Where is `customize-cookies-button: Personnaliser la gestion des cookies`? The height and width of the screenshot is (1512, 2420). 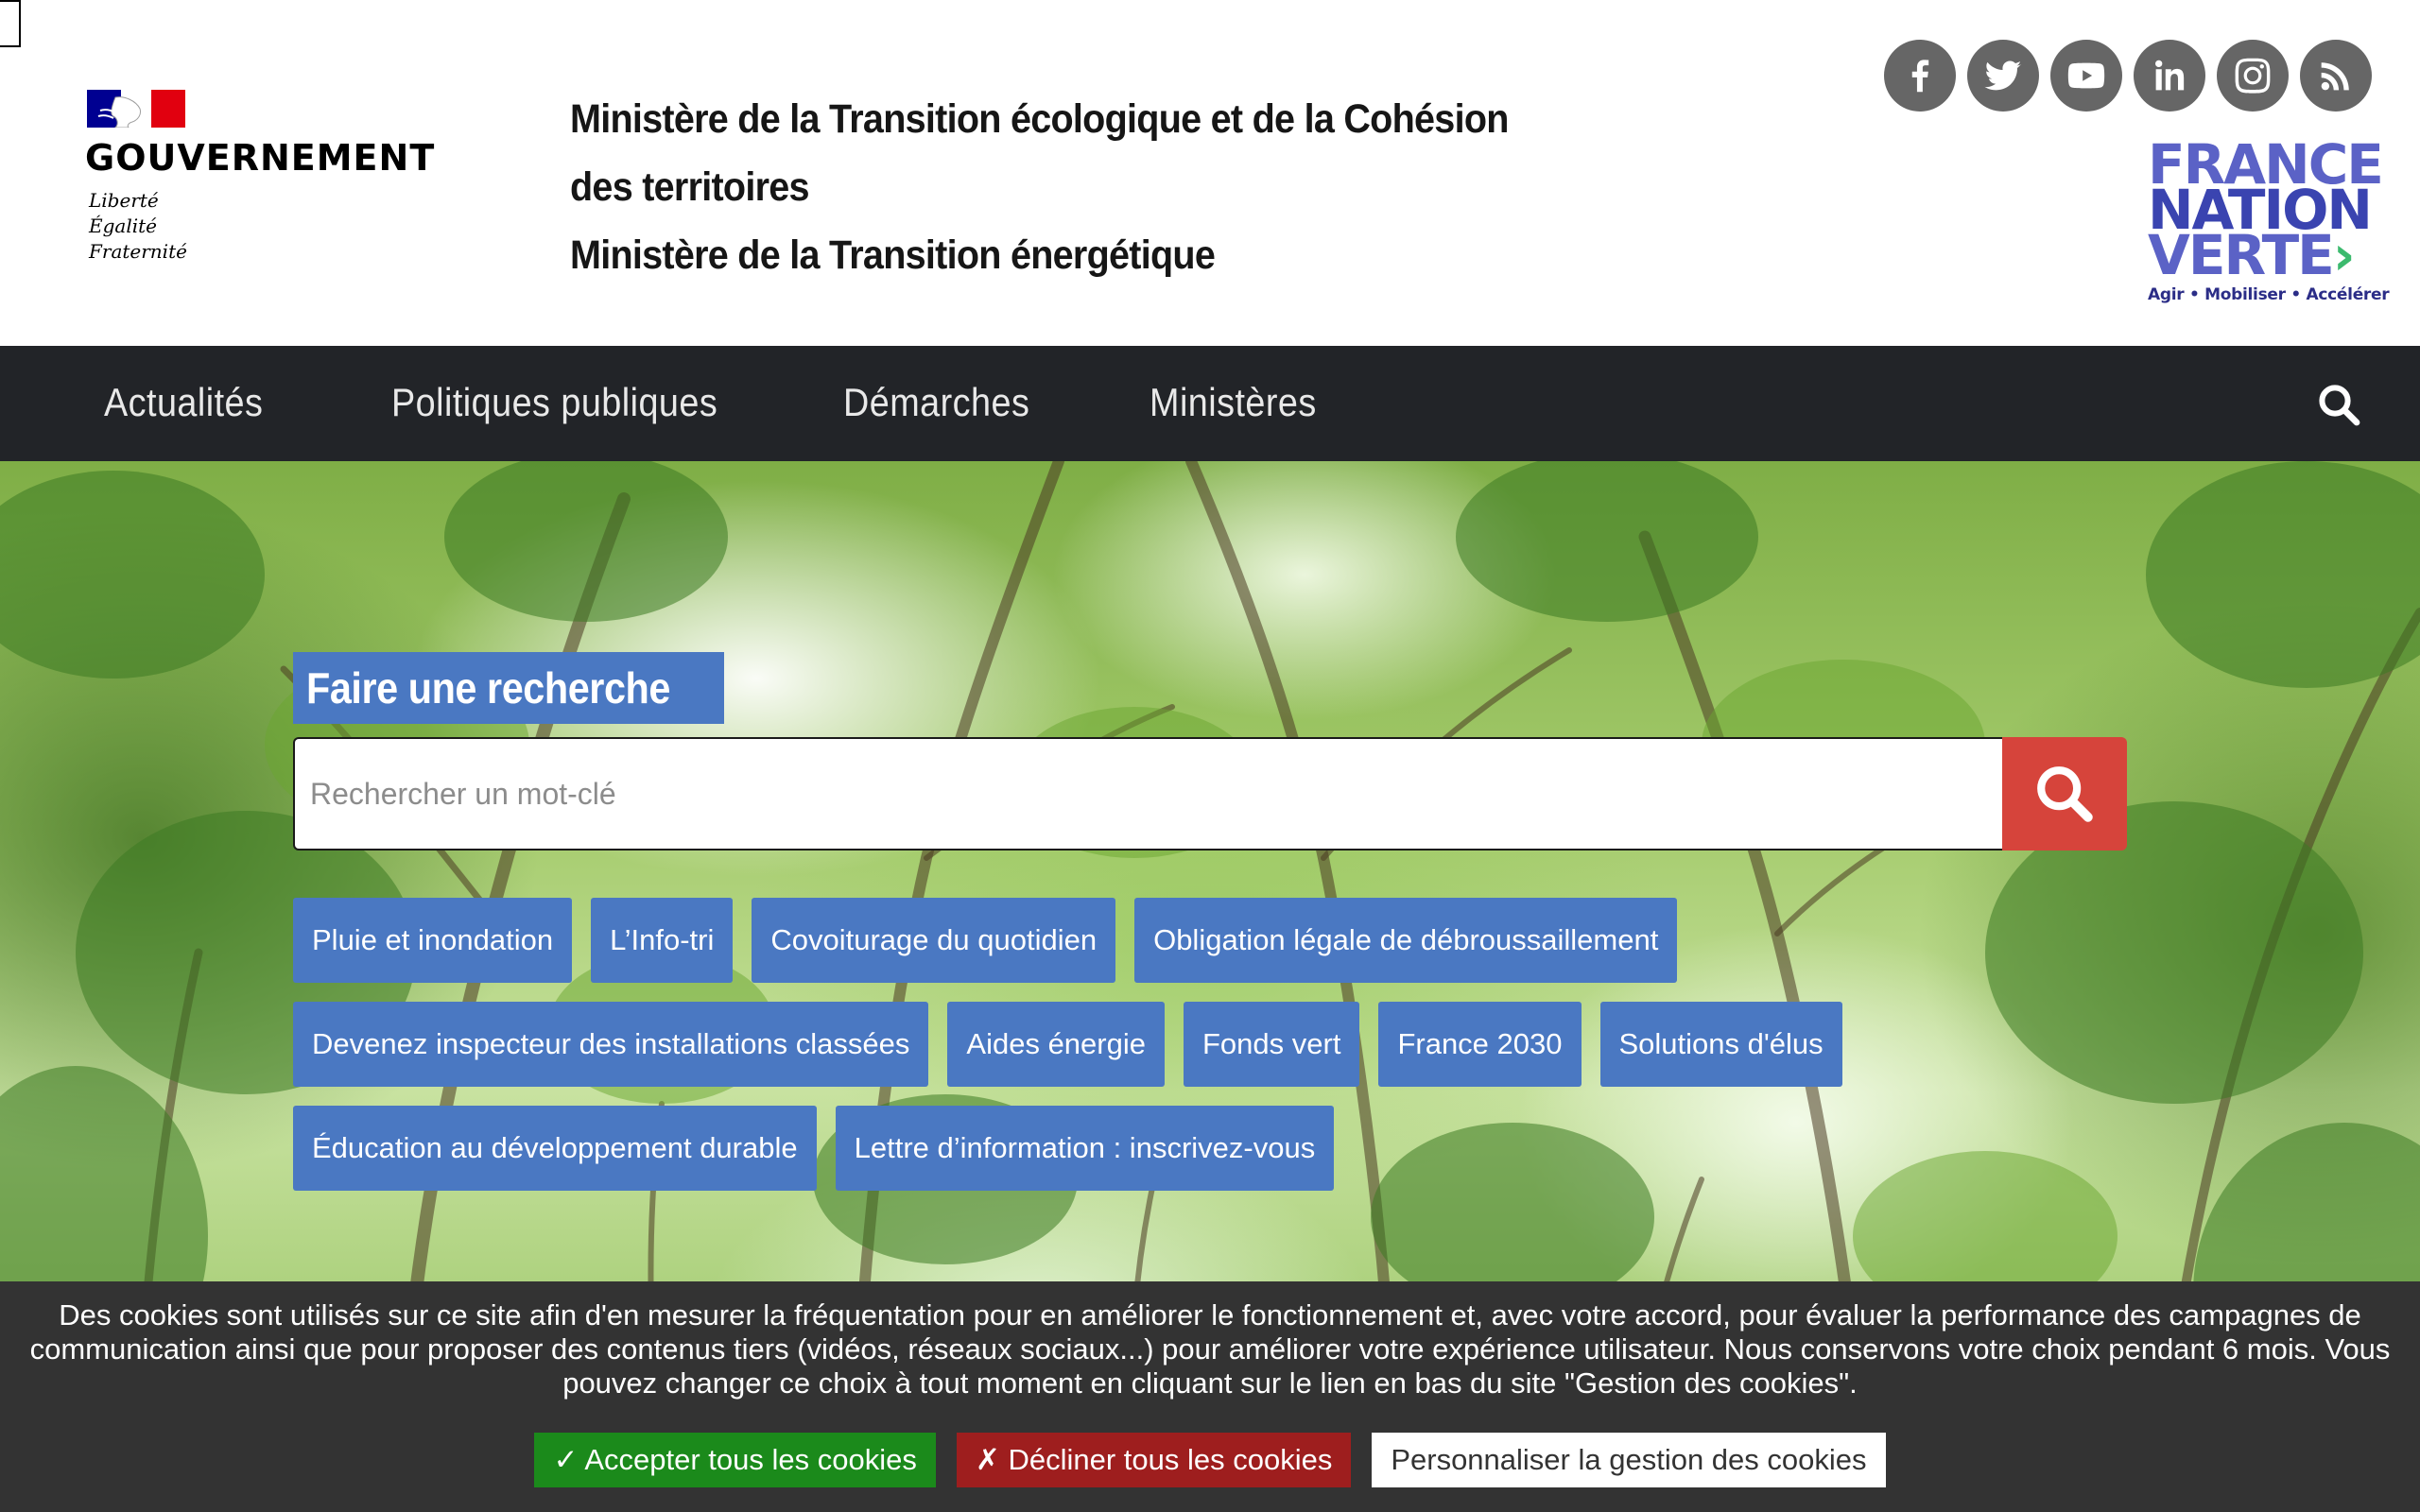
customize-cookies-button: Personnaliser la gestion des cookies is located at coordinates (1629, 1460).